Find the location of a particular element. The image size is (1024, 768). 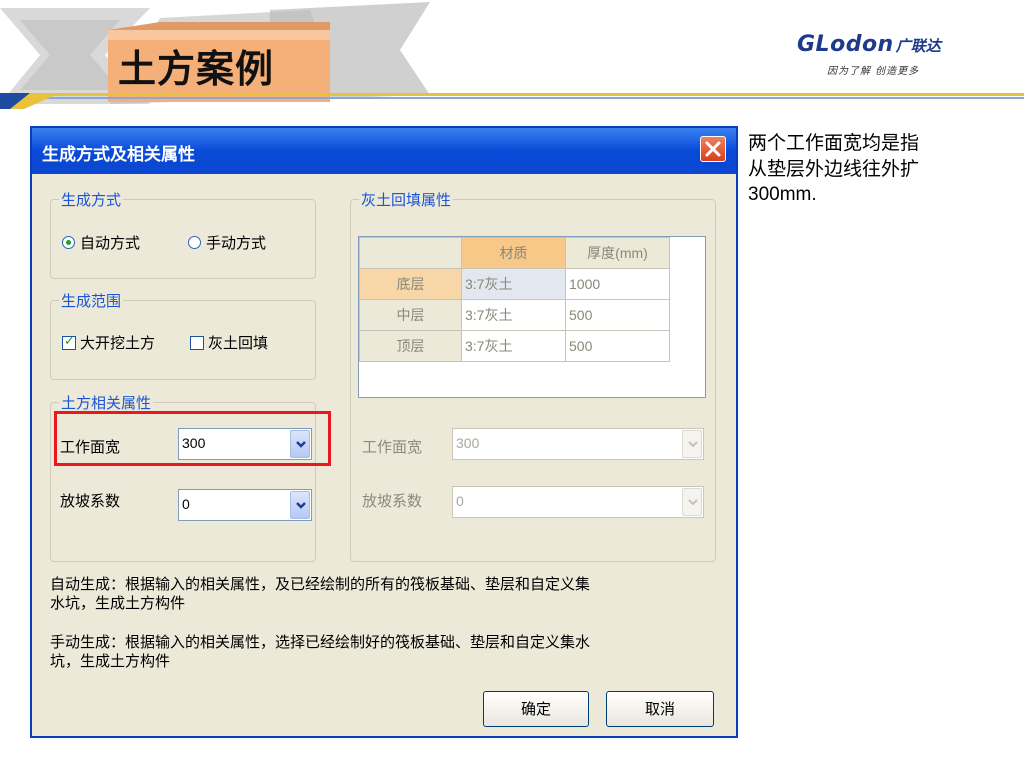

excavation-label: 大开挖土方 is located at coordinates (117, 342).